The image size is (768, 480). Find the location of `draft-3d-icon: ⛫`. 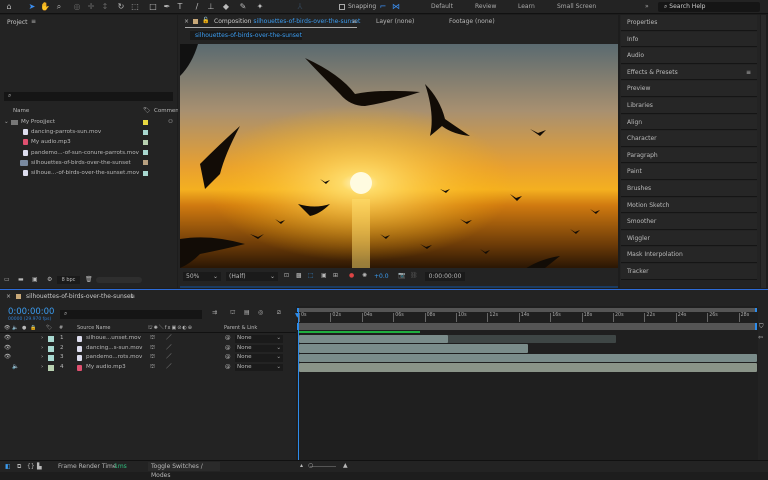

draft-3d-icon: ⛫ is located at coordinates (233, 313).